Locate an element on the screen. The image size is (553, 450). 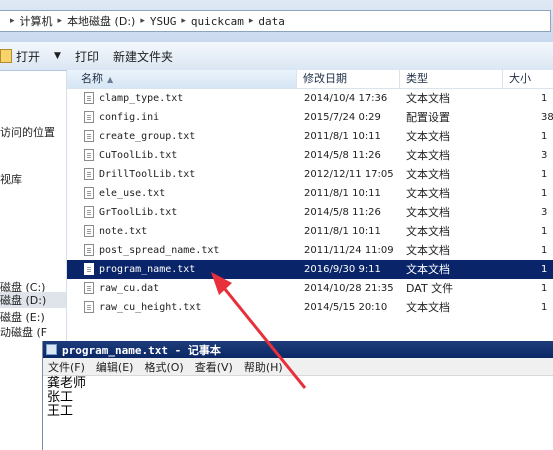
annotation-arrow is located at coordinates (259, 330).